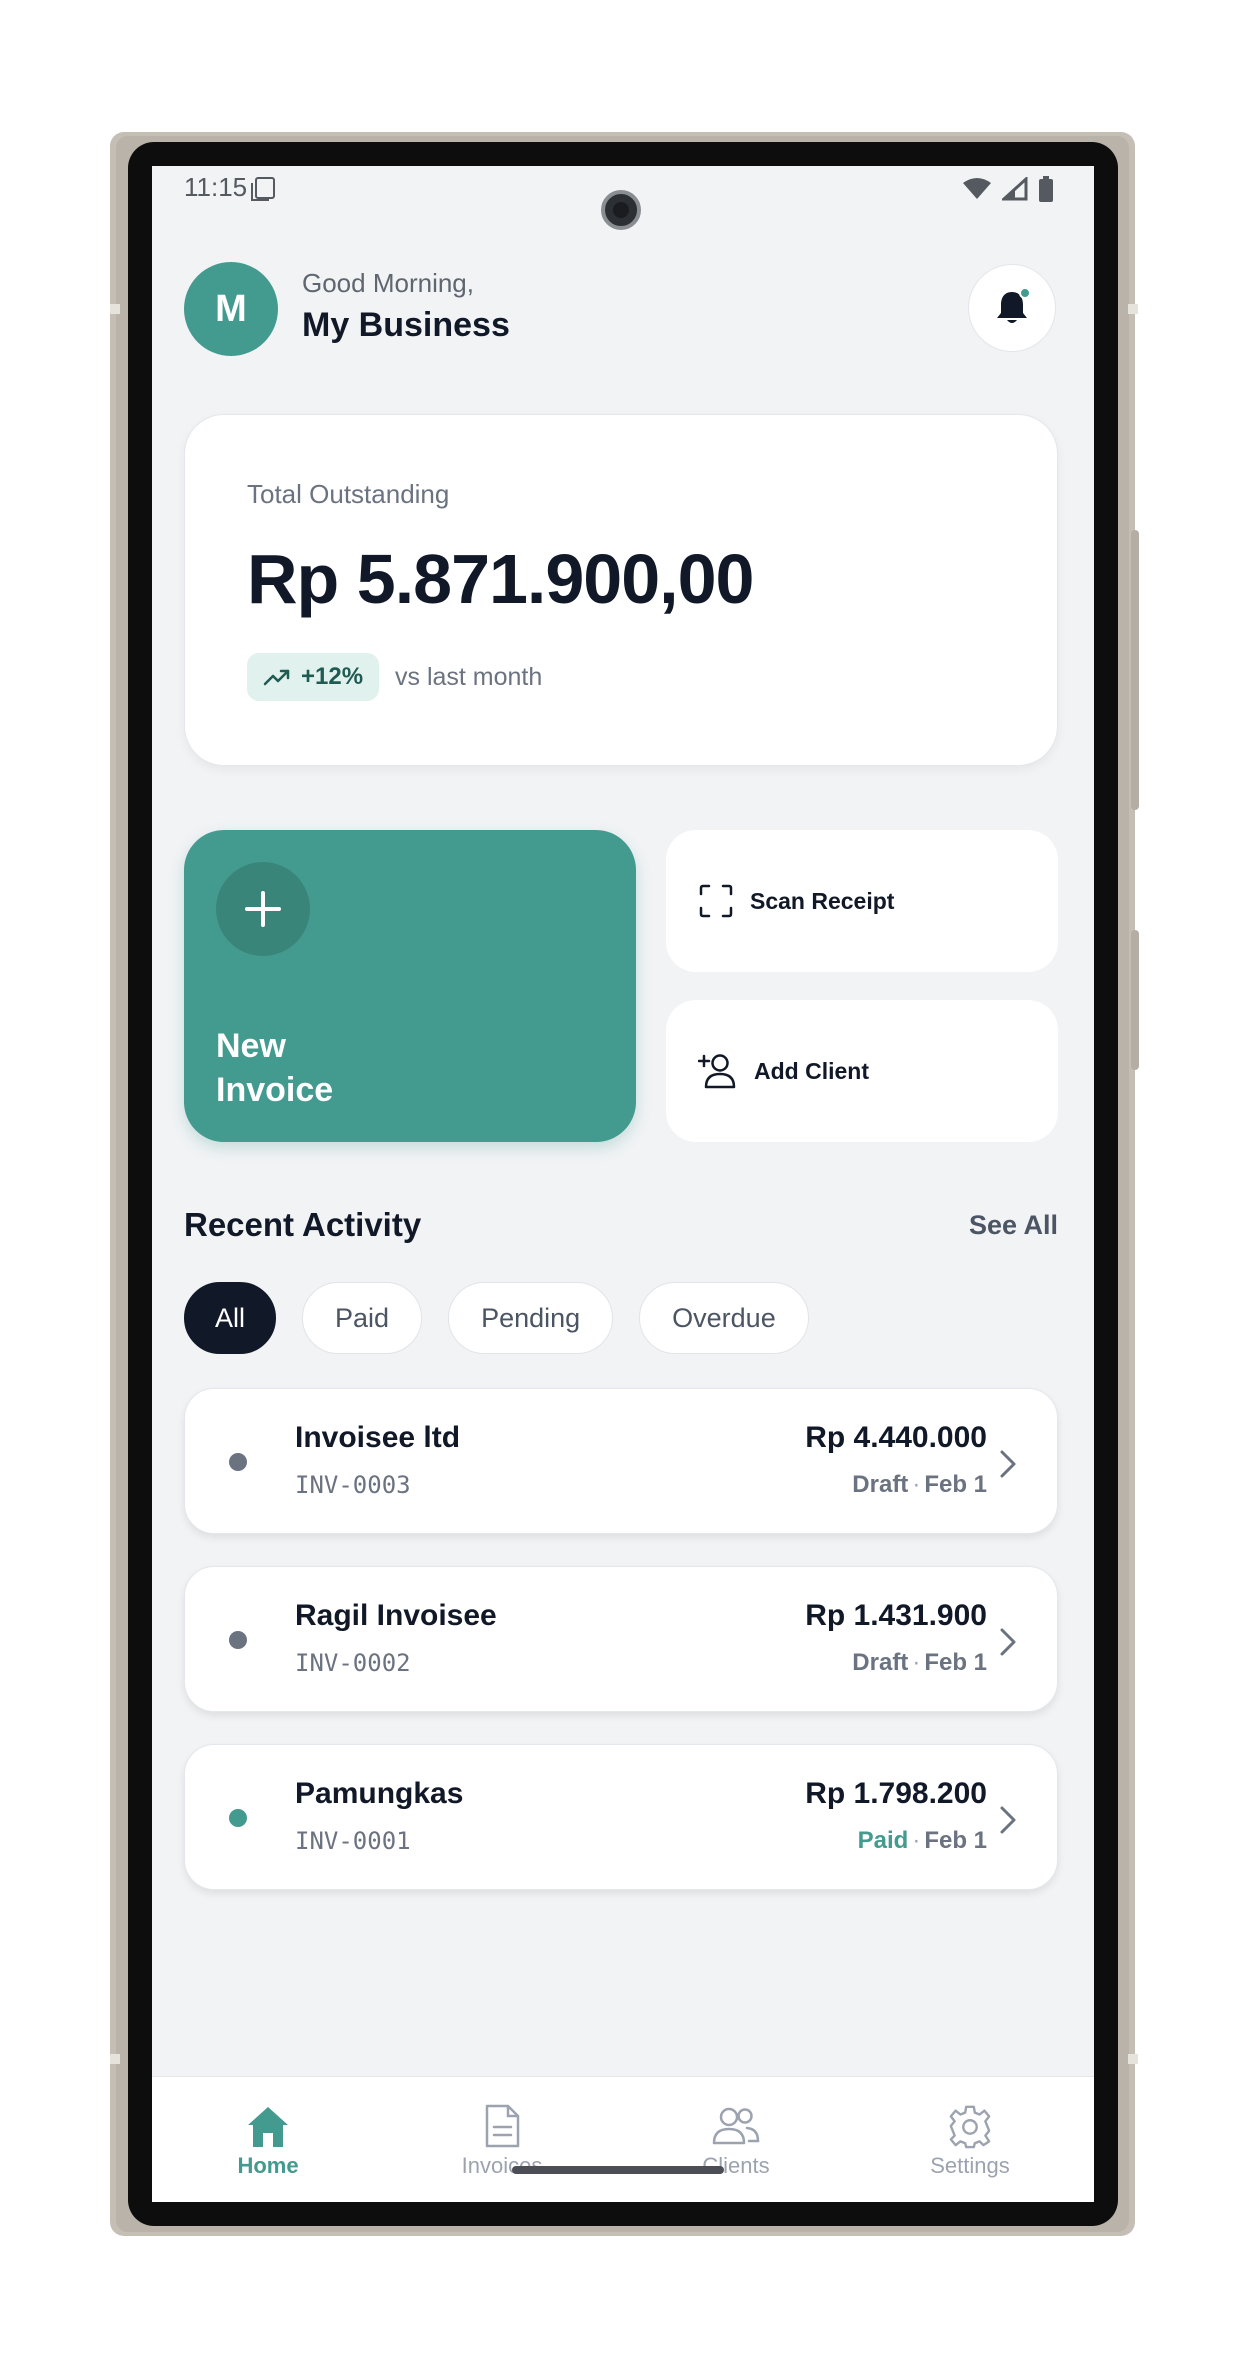  I want to click on filter-chips: All Paid Pending Overdue, so click(496, 1318).